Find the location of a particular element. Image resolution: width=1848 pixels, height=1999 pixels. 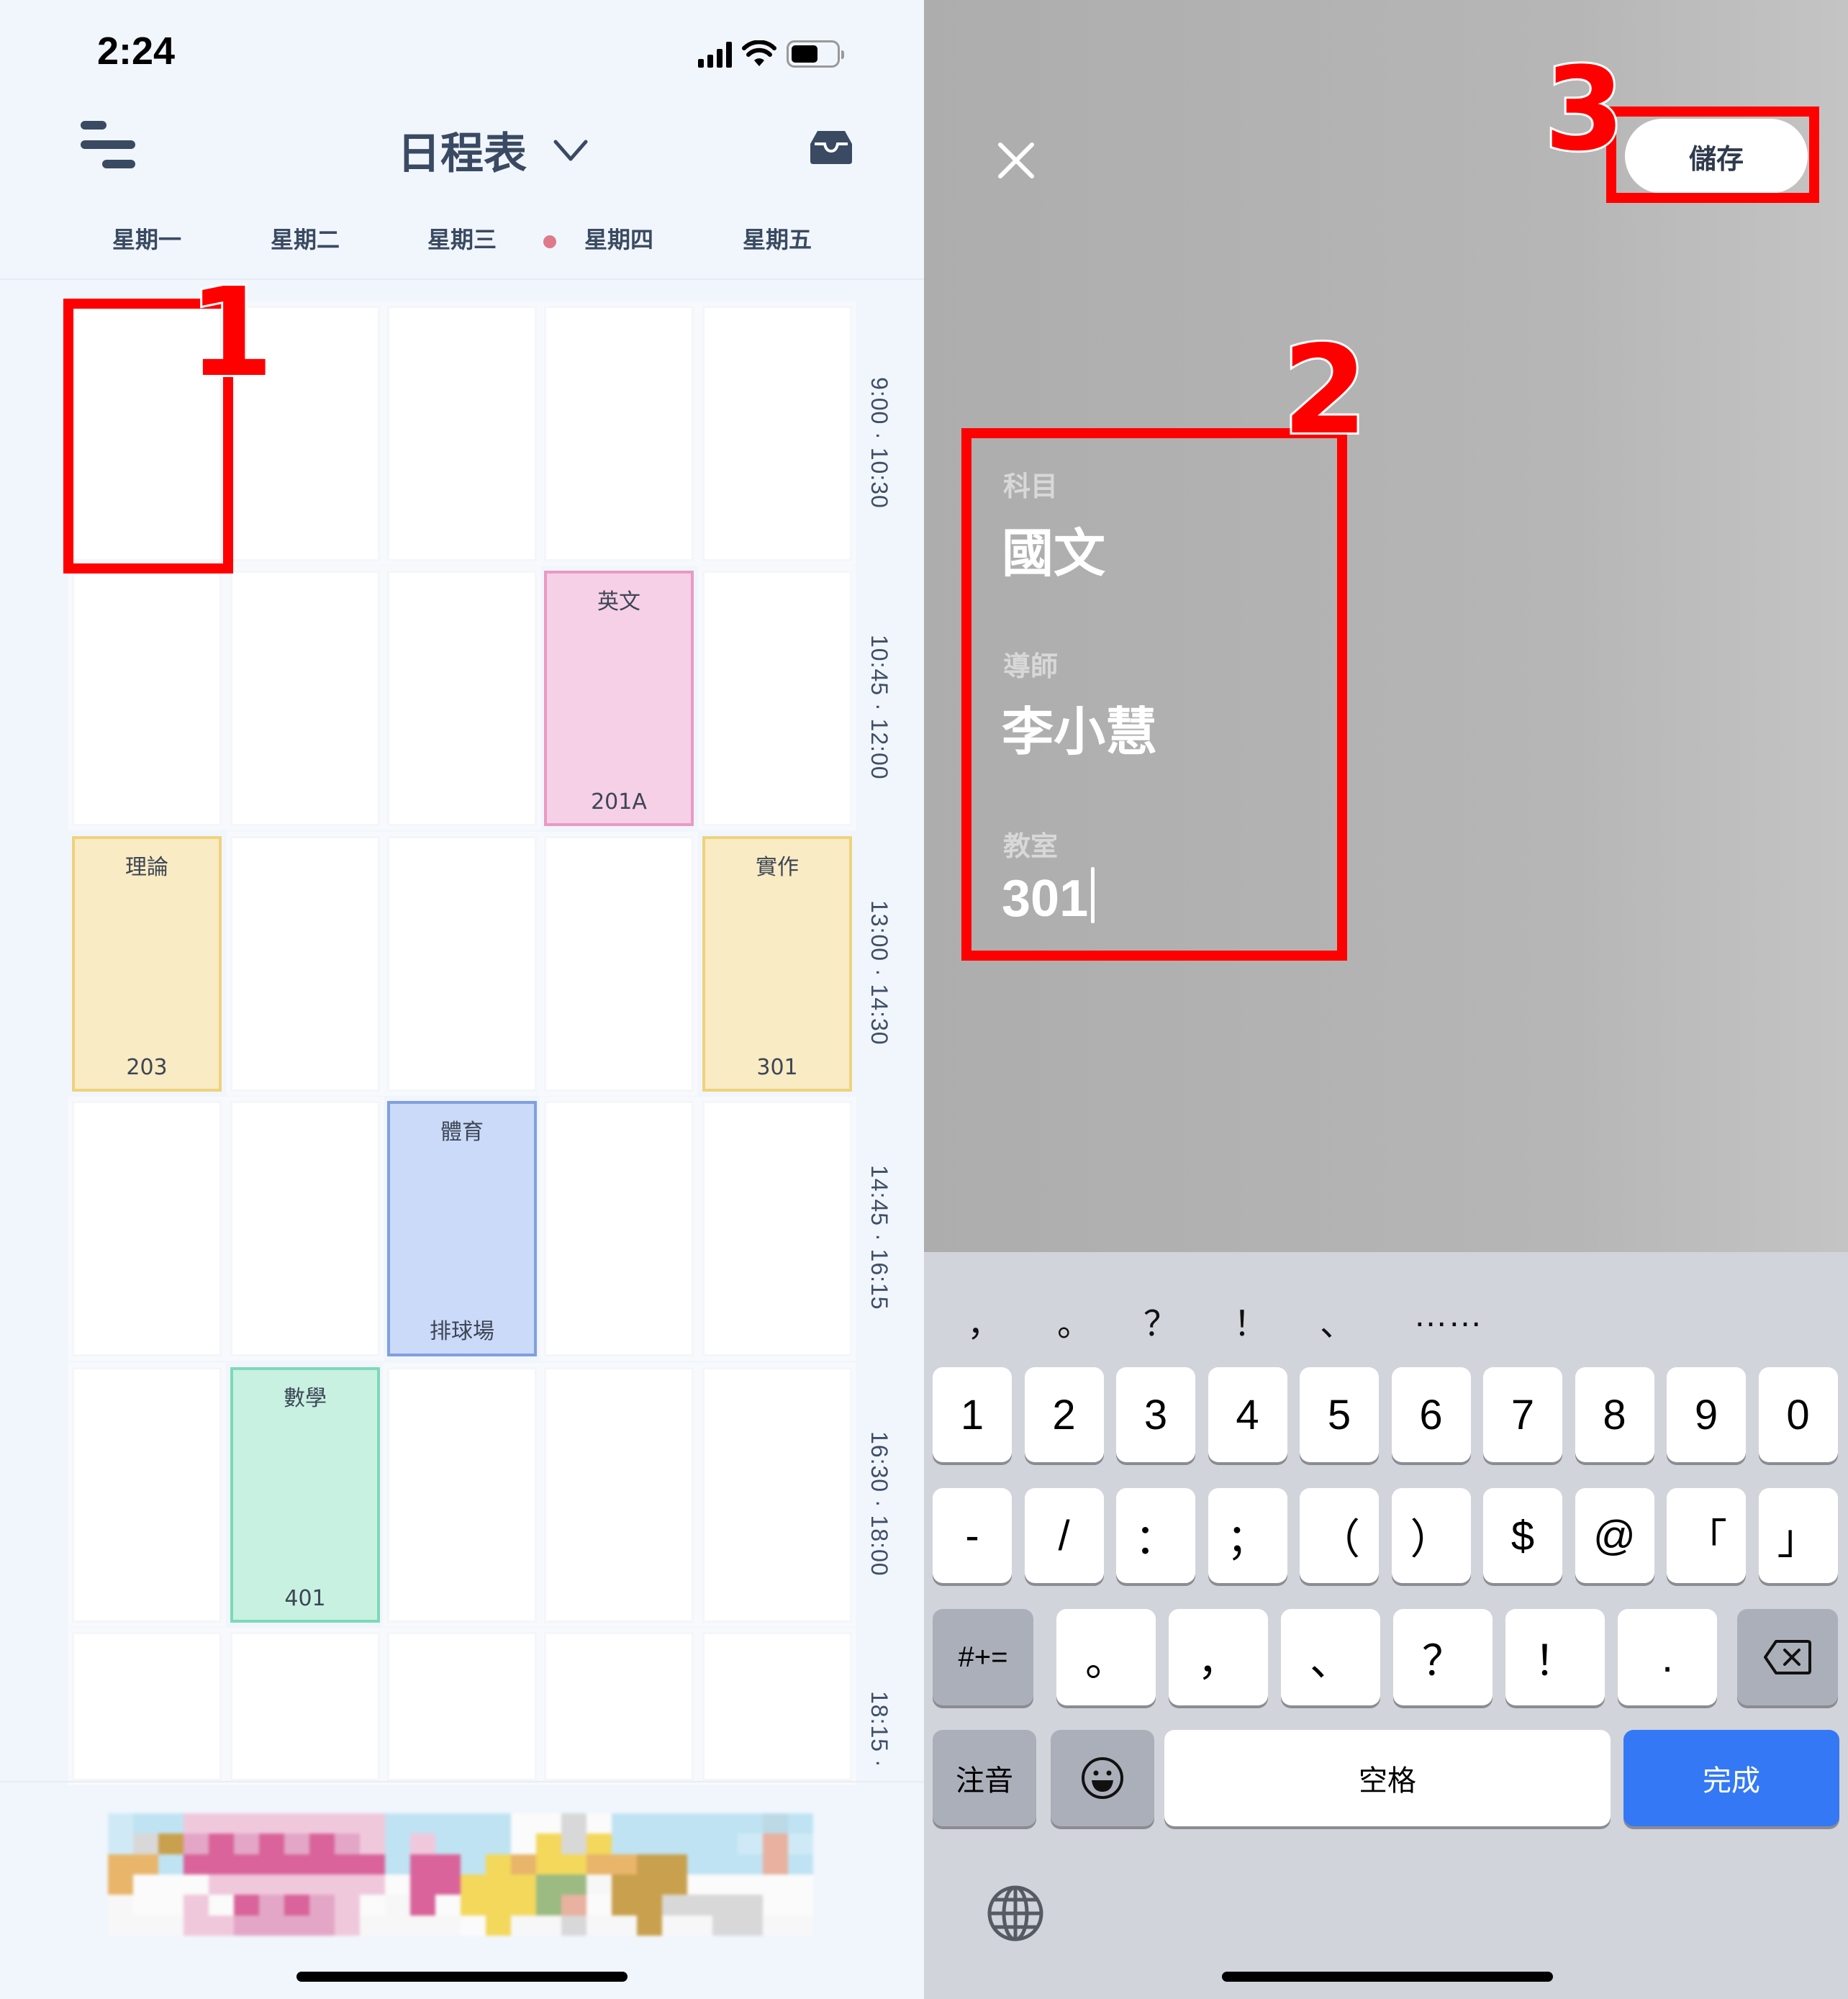

class-room: 301 is located at coordinates (777, 1067).